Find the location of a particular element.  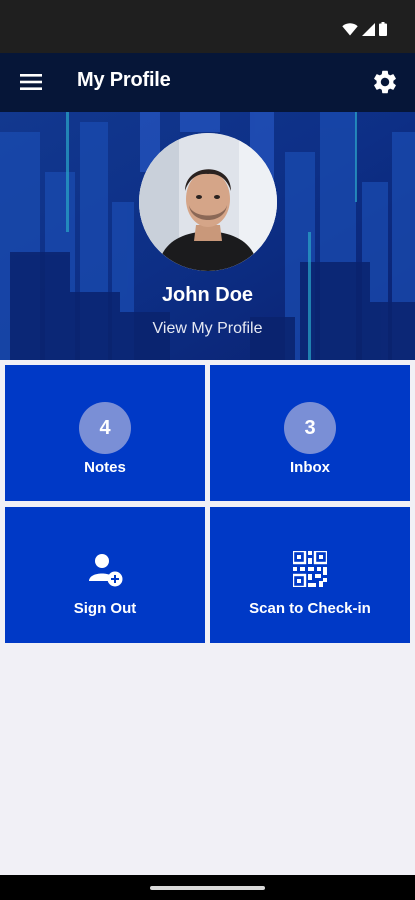

avatar-photo is located at coordinates (208, 202).